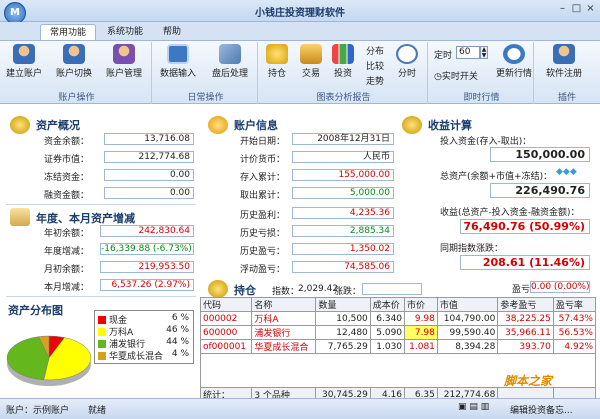 Image resolution: width=600 pixels, height=419 pixels. I want to click on cell-rate: 56.53%, so click(574, 332).